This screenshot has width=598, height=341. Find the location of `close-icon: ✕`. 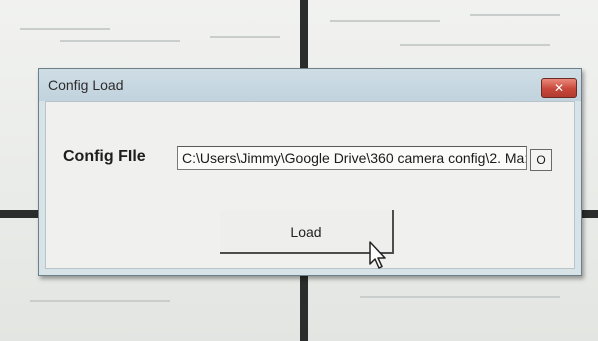

close-icon: ✕ is located at coordinates (559, 88).